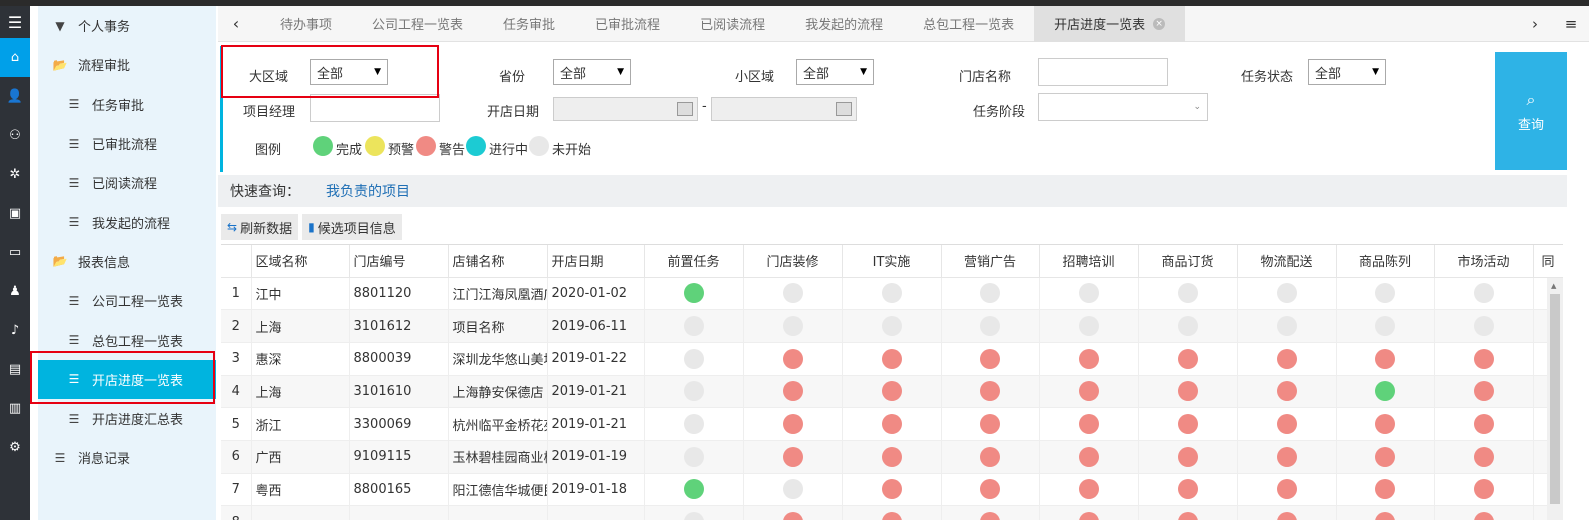 The image size is (1589, 520). What do you see at coordinates (1110, 23) in the screenshot?
I see `tab: 开店进度一览表 ×` at bounding box center [1110, 23].